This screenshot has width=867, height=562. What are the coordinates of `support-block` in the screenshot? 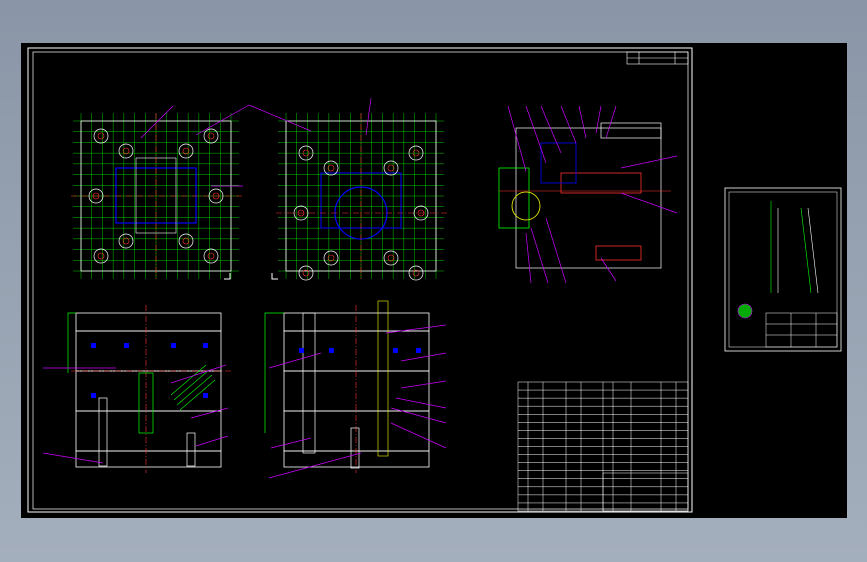 It's located at (356, 431).